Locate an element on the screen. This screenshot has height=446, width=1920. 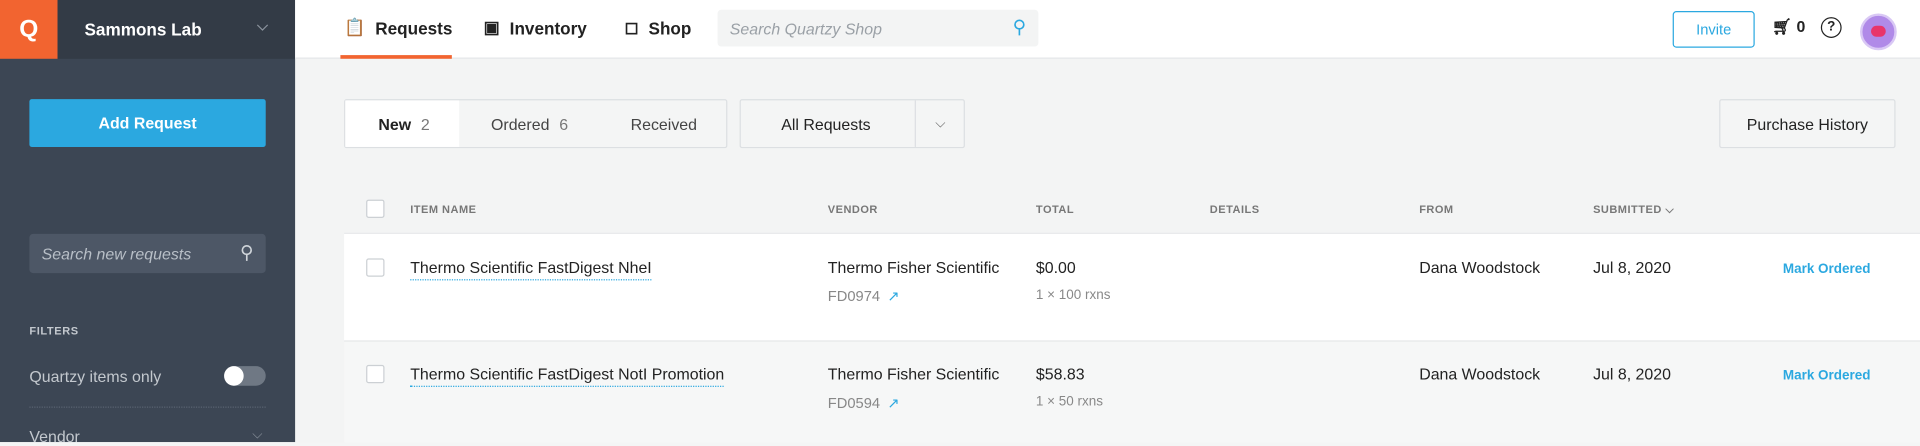
header-item-name: ITEM NAME is located at coordinates (443, 209).